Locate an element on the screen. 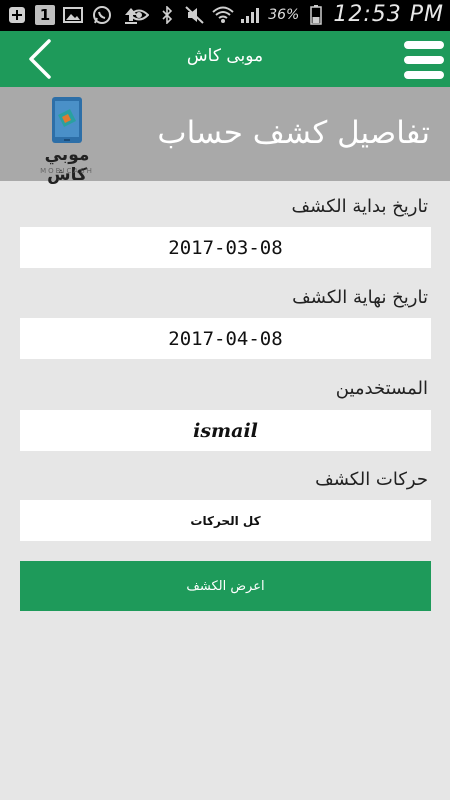 This screenshot has width=450, height=800. wifi-icon is located at coordinates (223, 15).